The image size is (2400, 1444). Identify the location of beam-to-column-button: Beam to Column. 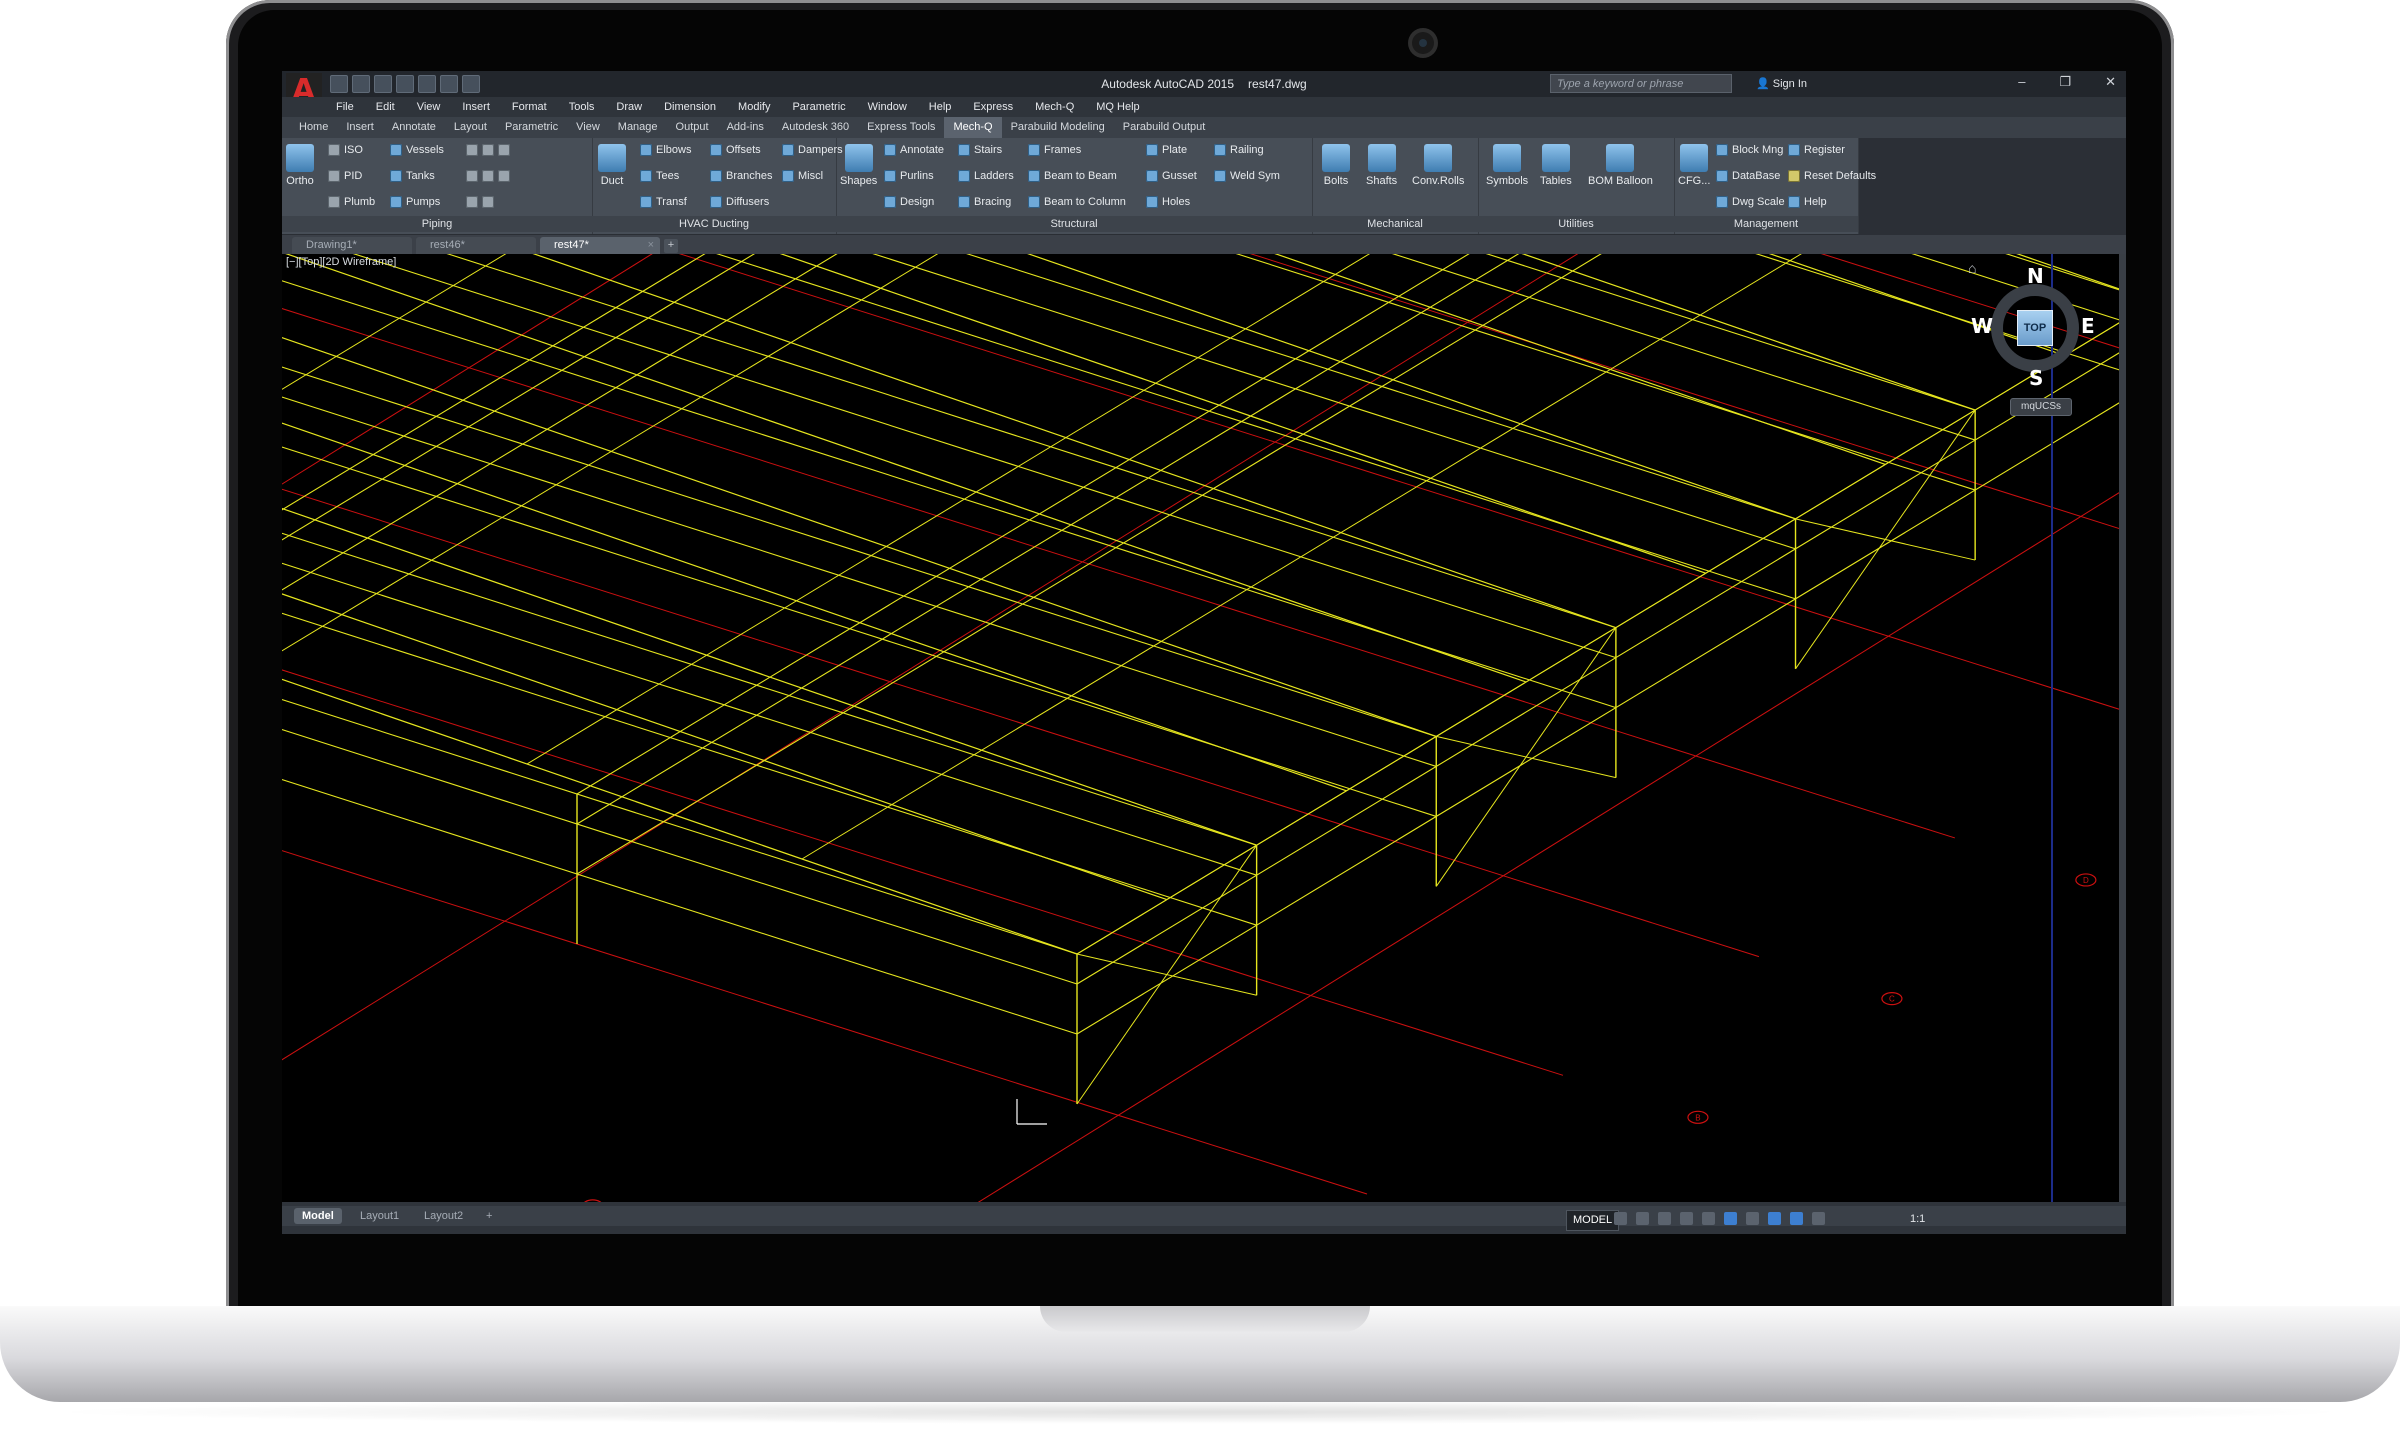
(1077, 202).